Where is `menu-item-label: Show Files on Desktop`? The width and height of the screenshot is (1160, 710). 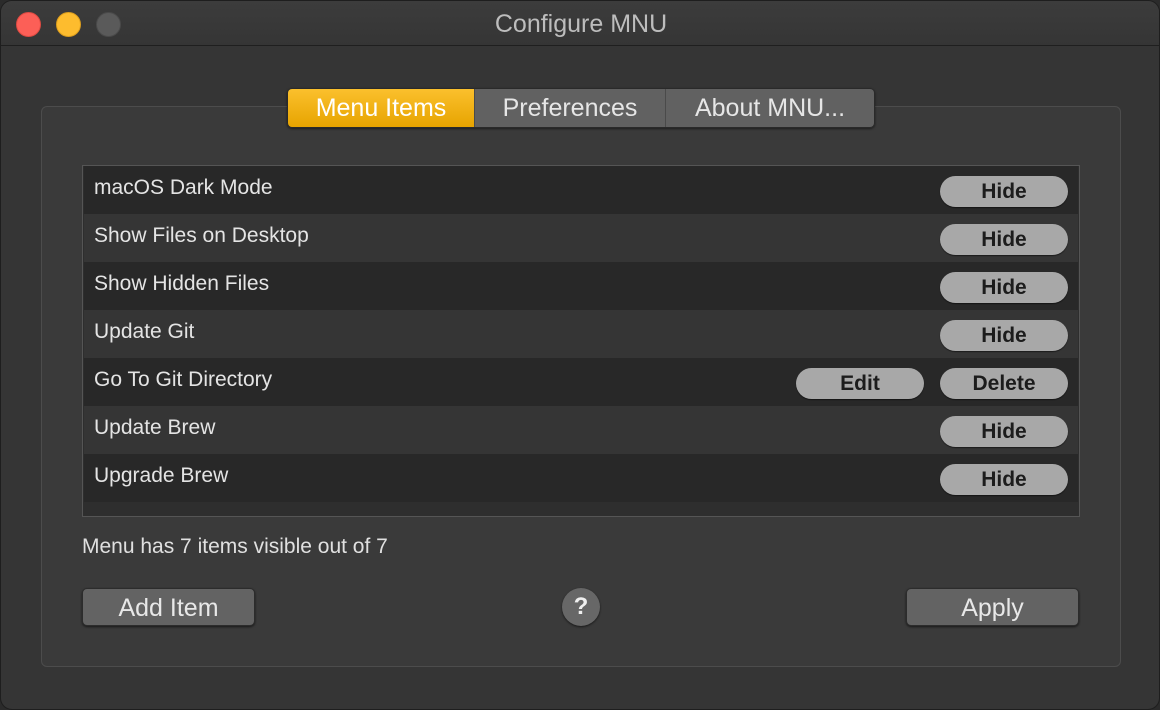 menu-item-label: Show Files on Desktop is located at coordinates (201, 235).